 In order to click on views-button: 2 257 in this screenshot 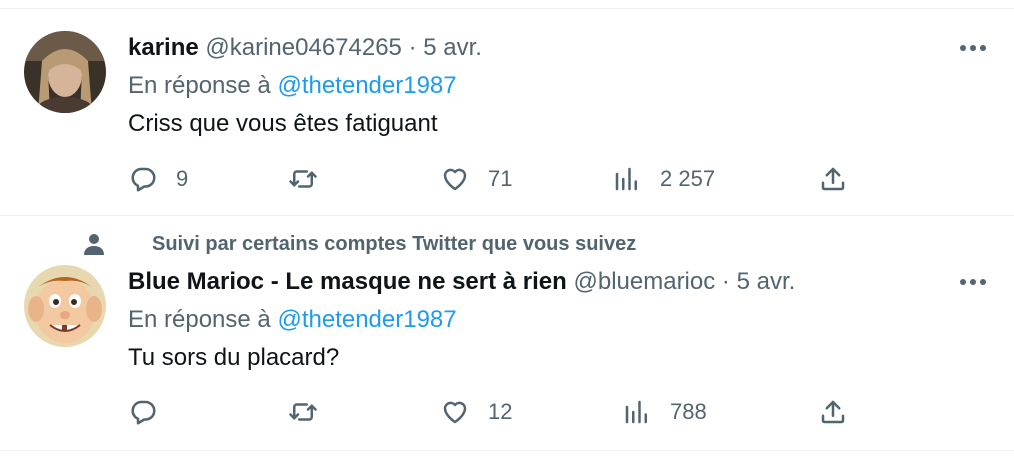, I will do `click(663, 179)`.